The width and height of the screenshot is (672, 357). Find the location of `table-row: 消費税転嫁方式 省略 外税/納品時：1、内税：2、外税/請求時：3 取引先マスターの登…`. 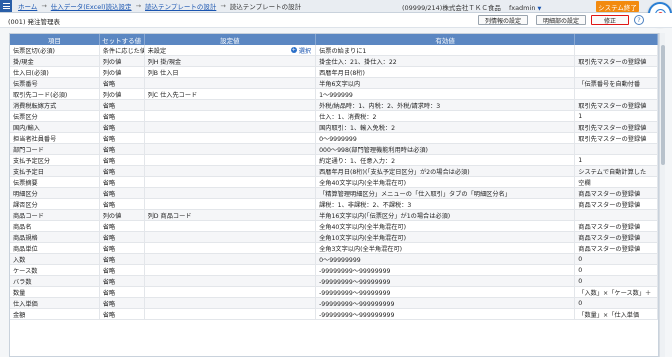

table-row: 消費税転嫁方式 省略 外税/納品時：1、内税：2、外税/請求時：3 取引先マスターの登… is located at coordinates (334, 105).